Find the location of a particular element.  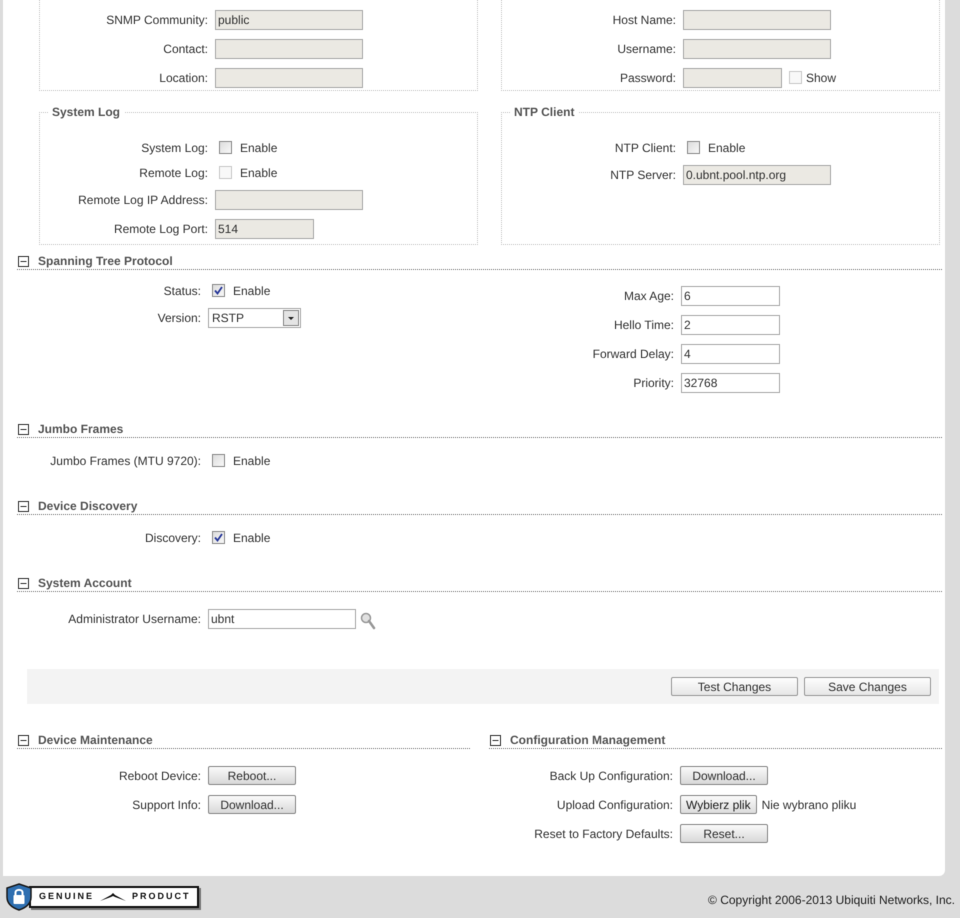

field-label: Reboot Device: is located at coordinates (160, 776).